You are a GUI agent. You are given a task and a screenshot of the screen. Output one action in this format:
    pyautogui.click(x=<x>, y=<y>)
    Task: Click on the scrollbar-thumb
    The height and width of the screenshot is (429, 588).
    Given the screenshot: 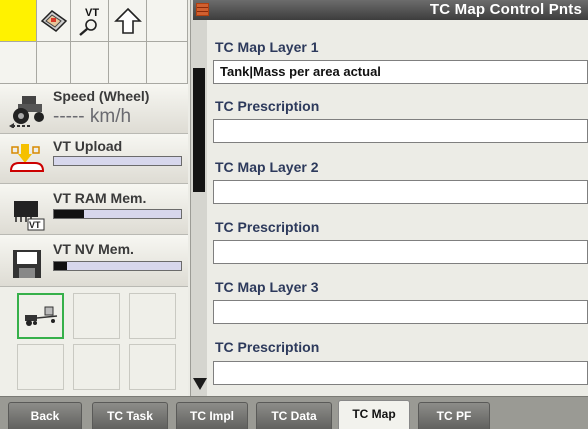 What is the action you would take?
    pyautogui.click(x=199, y=130)
    